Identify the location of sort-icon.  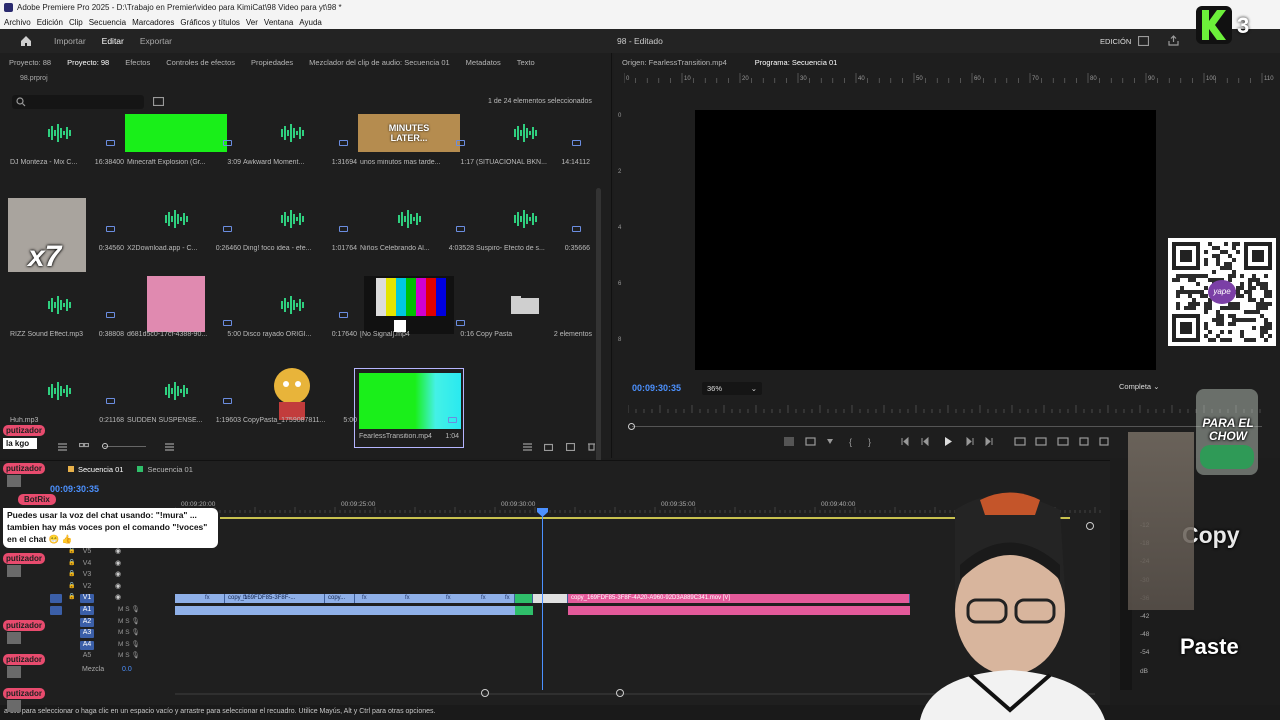
(169, 447).